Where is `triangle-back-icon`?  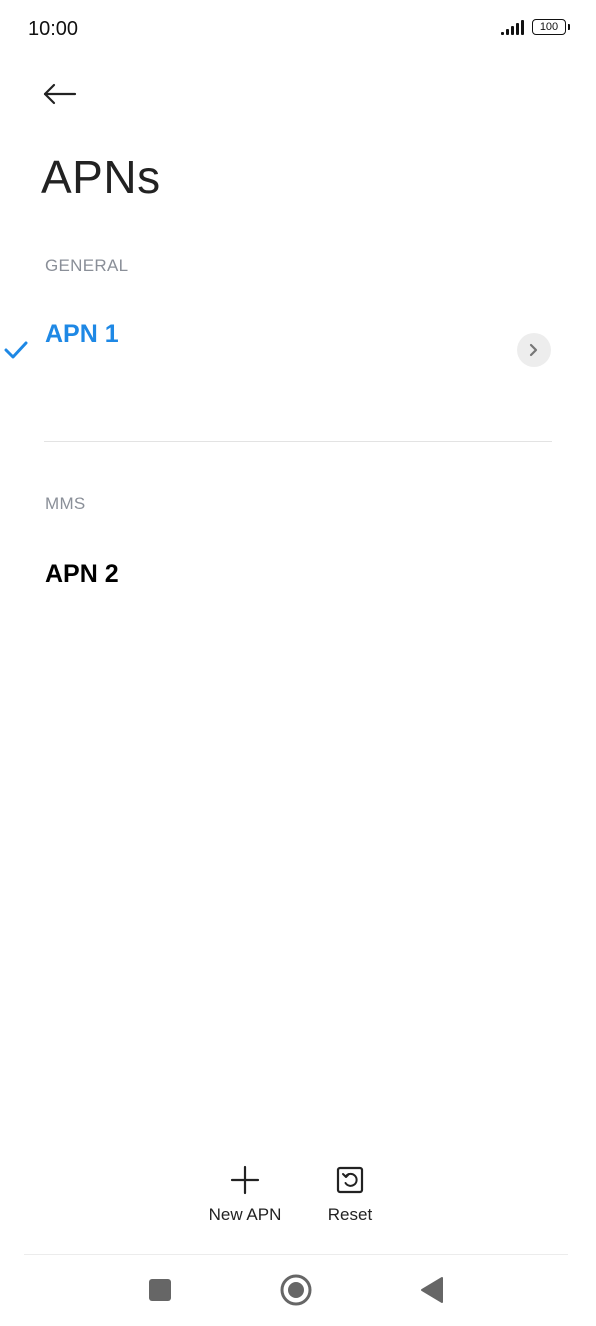
triangle-back-icon is located at coordinates (432, 1290).